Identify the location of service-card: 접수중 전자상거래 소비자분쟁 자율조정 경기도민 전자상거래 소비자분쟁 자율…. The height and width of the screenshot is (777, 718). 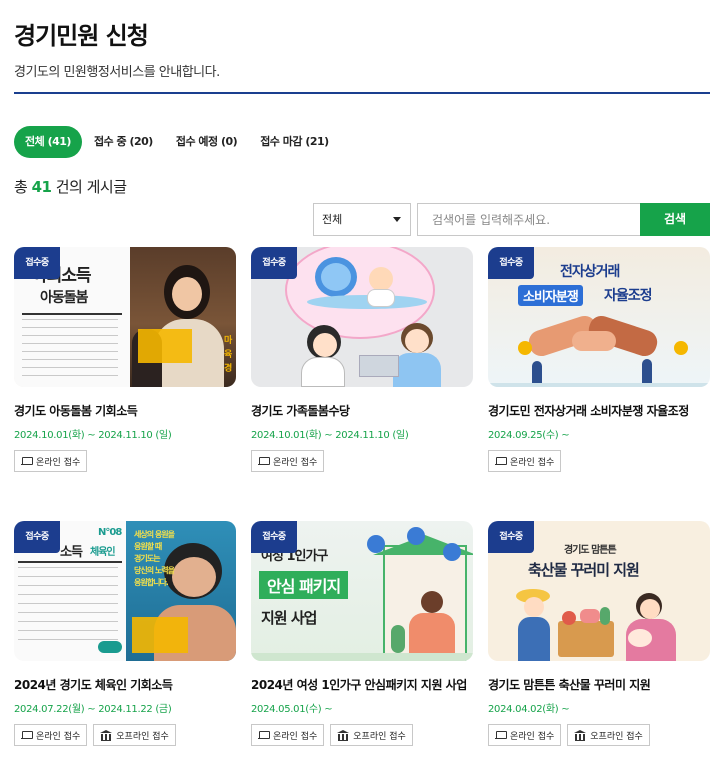
(599, 359).